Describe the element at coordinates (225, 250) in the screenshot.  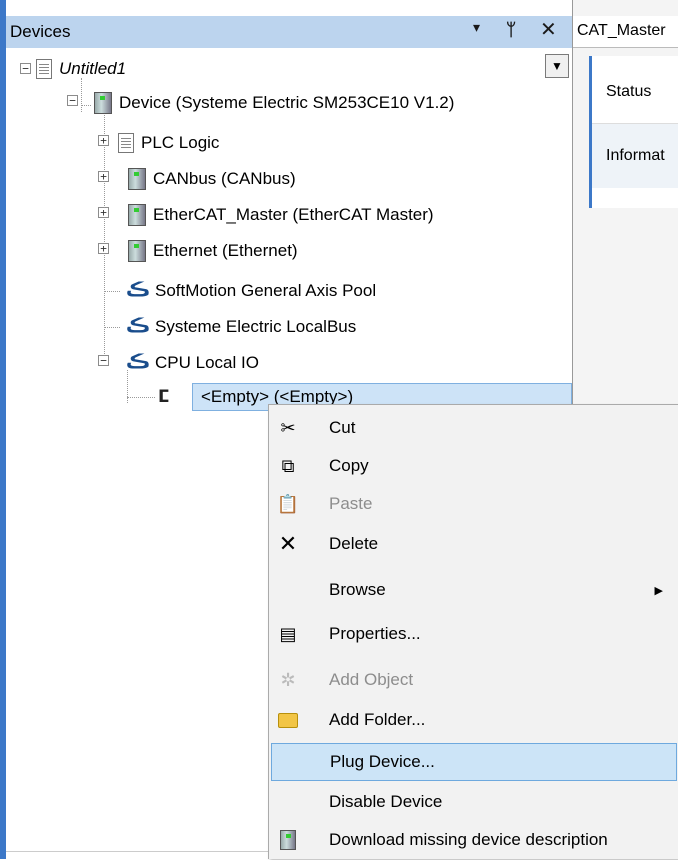
I see `tree-node-label: Ethernet (Ethernet)` at that location.